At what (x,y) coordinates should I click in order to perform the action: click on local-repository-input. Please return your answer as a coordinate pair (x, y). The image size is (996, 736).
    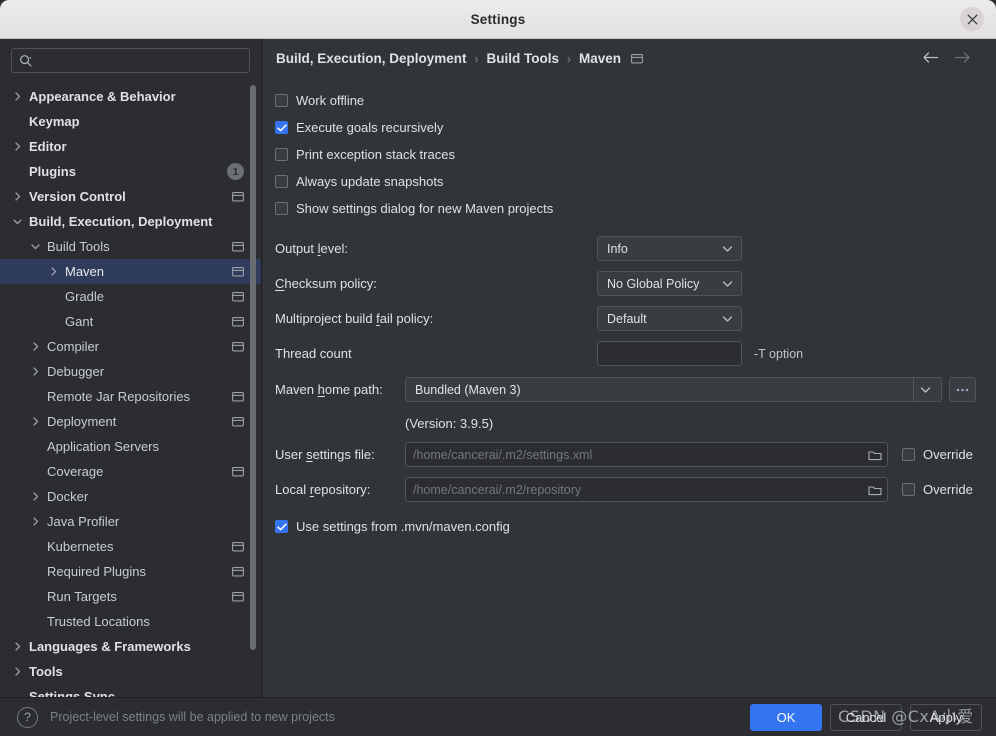
    Looking at the image, I should click on (639, 489).